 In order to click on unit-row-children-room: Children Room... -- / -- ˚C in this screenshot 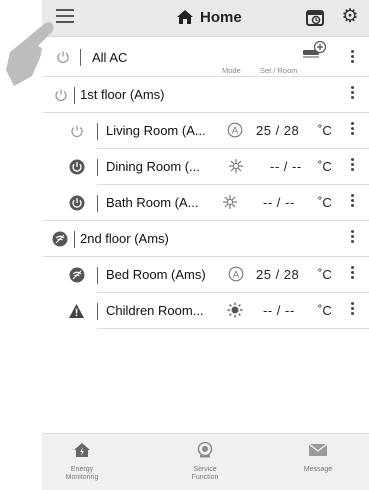, I will do `click(205, 311)`.